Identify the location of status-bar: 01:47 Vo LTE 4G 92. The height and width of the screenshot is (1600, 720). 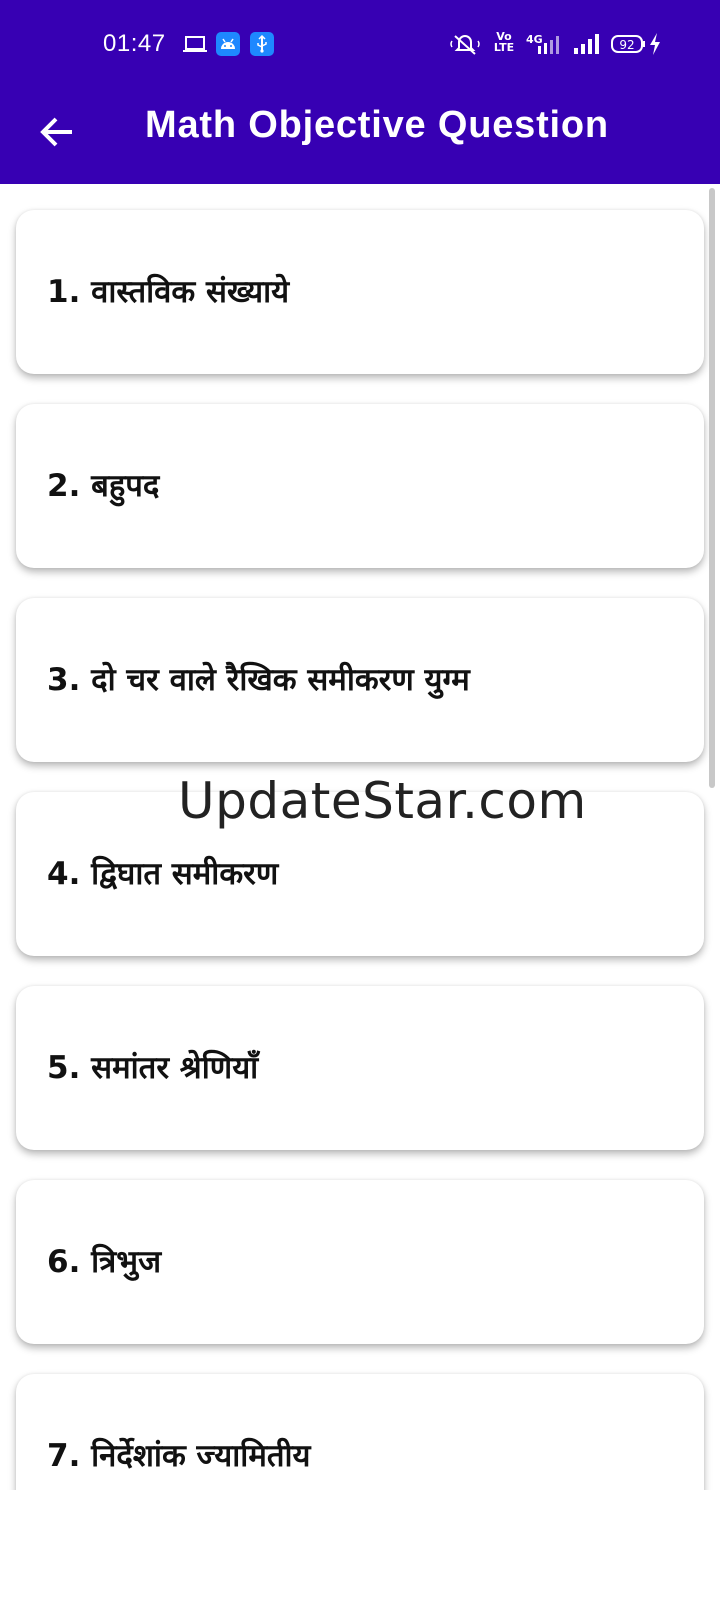
(360, 45).